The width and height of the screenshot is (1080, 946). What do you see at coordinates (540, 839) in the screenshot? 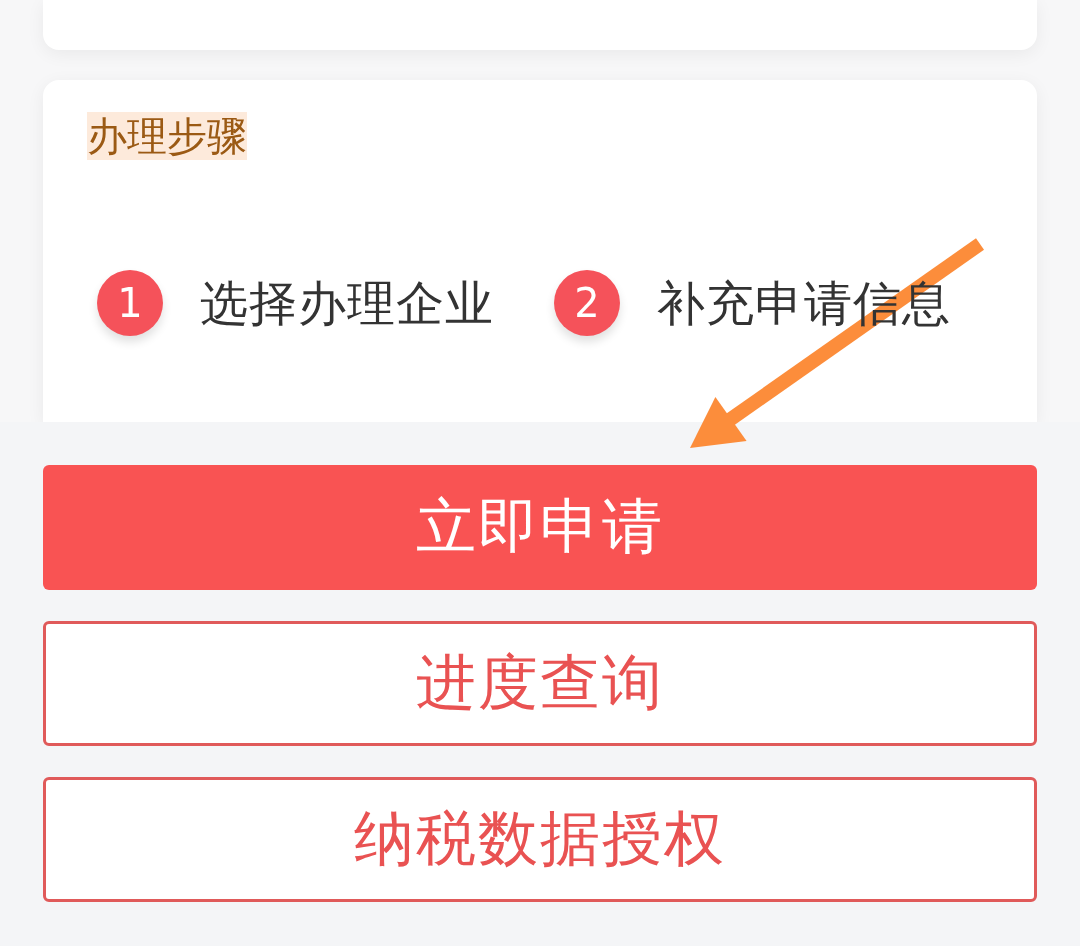
I see `action-button: 纳税数据授权` at bounding box center [540, 839].